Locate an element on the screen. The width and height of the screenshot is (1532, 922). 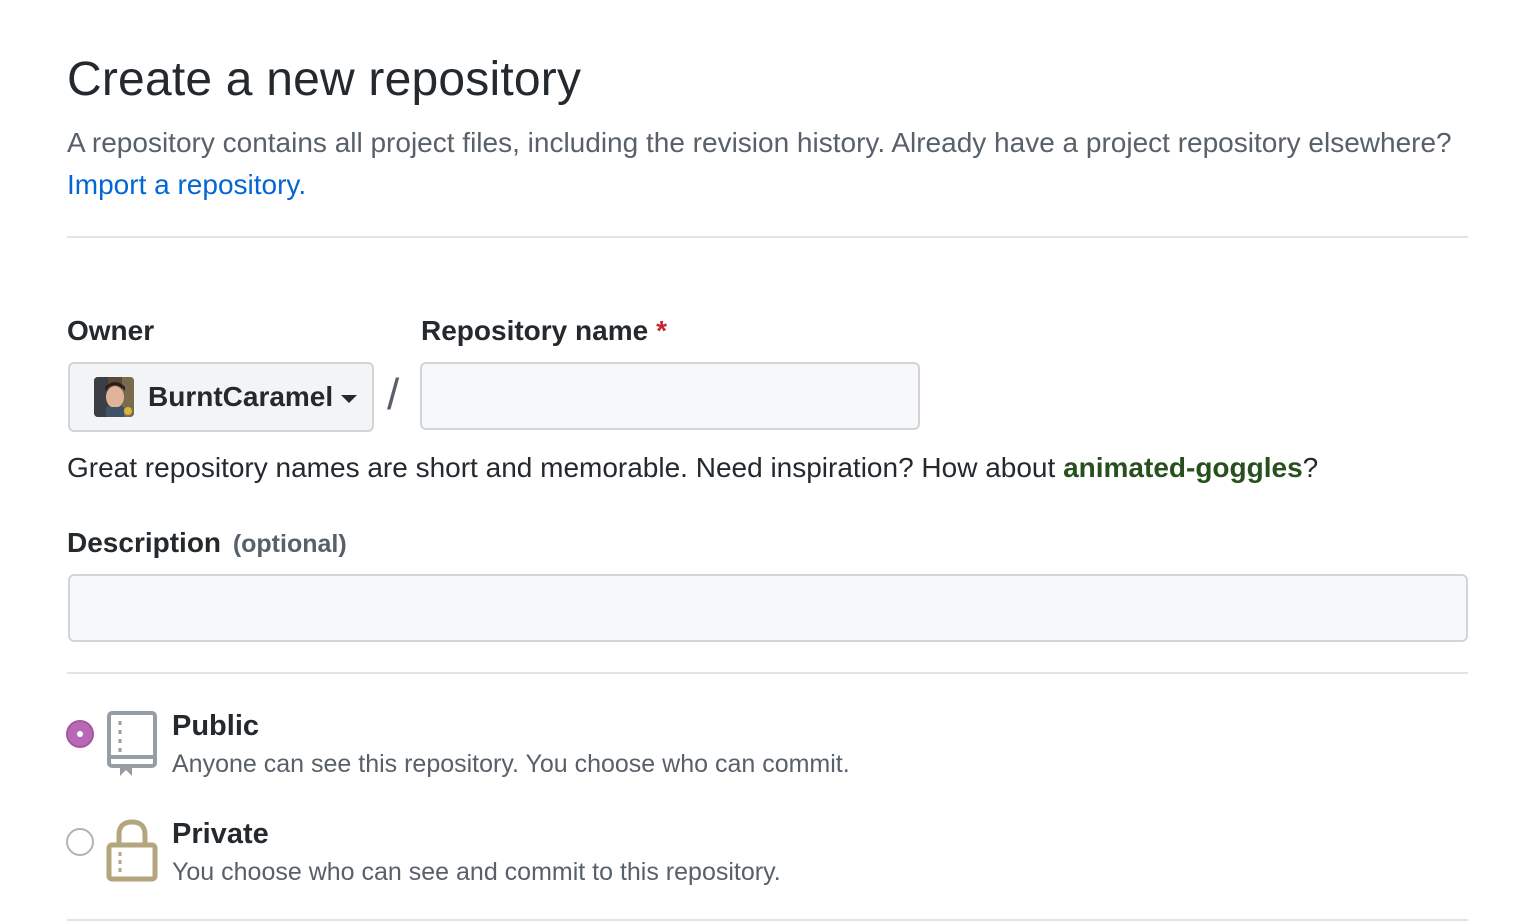
repository-name-label-text: Repository name is located at coordinates (535, 330).